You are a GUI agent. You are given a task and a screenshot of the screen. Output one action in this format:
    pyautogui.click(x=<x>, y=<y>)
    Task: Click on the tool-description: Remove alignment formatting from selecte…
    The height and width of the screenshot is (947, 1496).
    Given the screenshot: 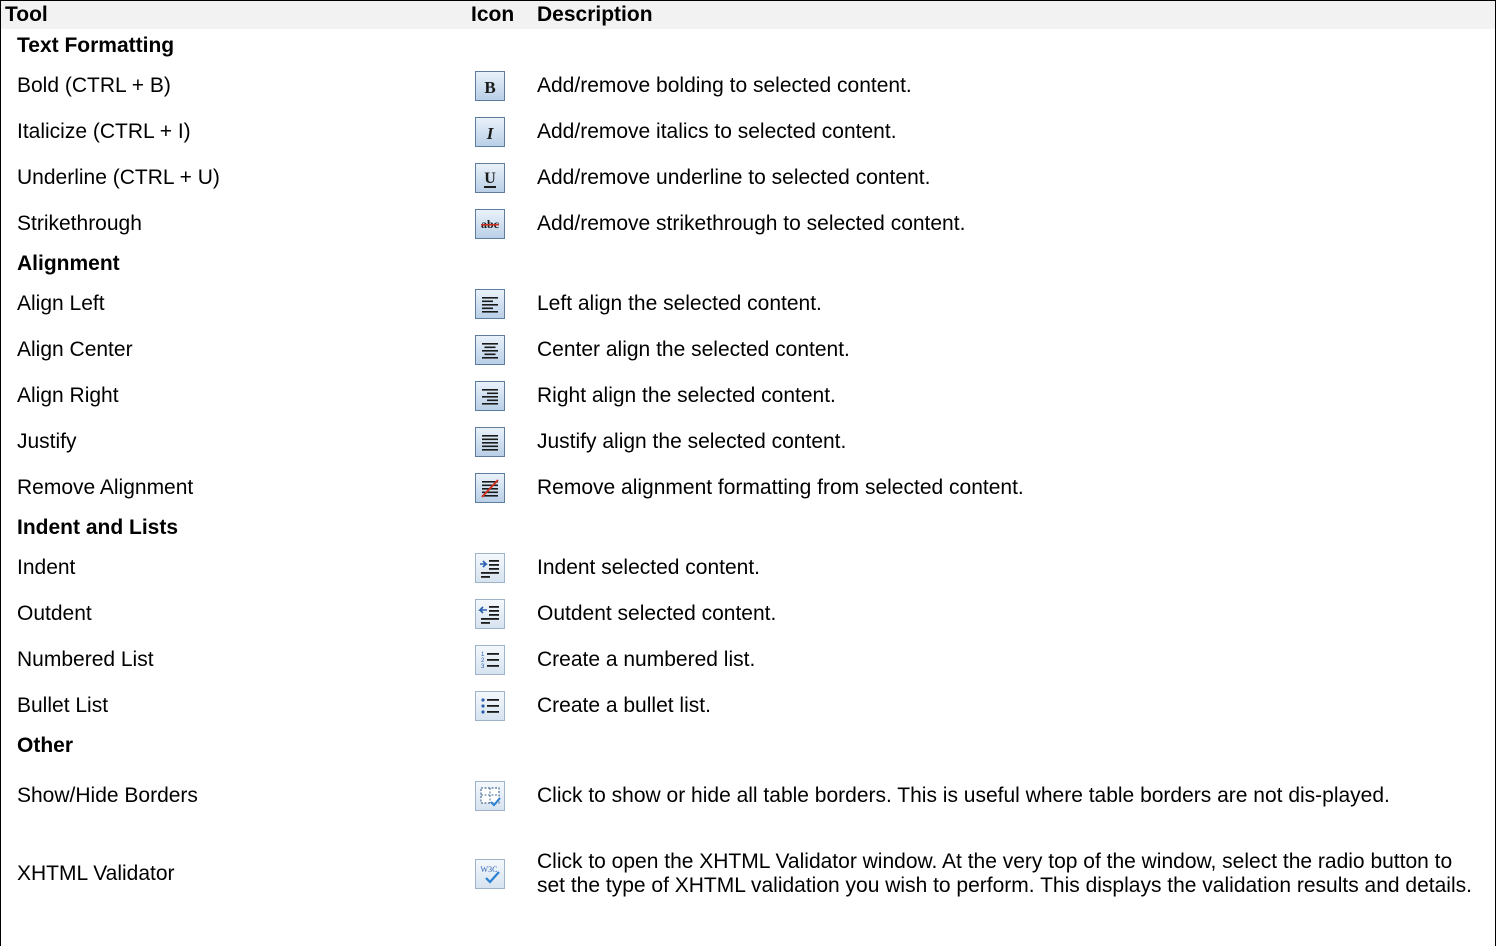 What is the action you would take?
    pyautogui.click(x=780, y=487)
    